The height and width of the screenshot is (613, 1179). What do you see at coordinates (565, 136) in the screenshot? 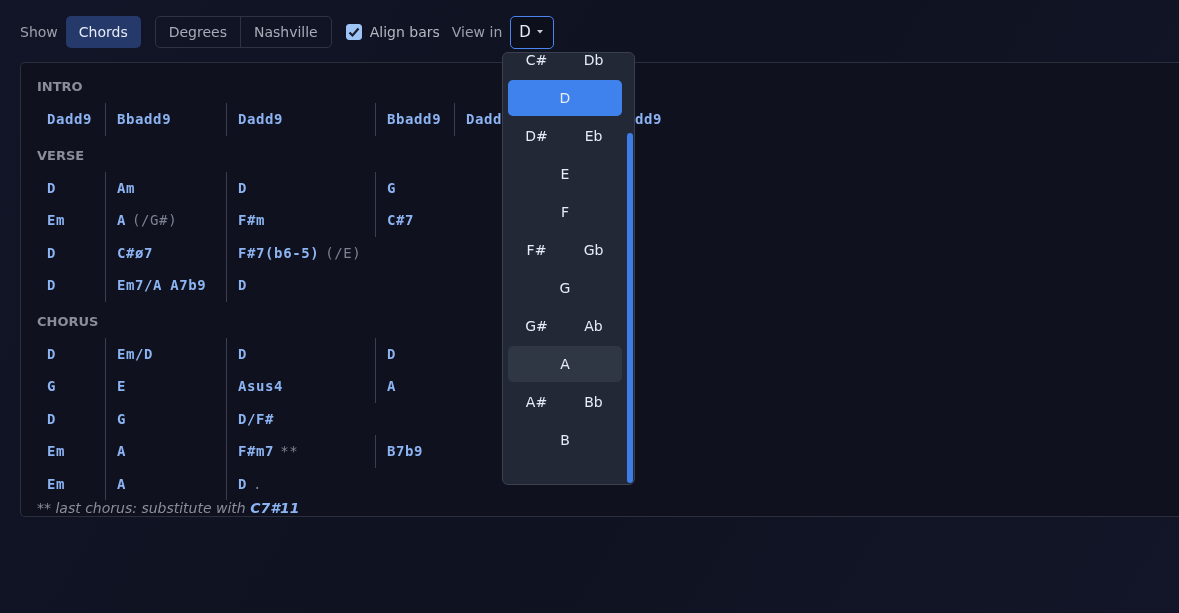
I see `key-option: D# Eb` at bounding box center [565, 136].